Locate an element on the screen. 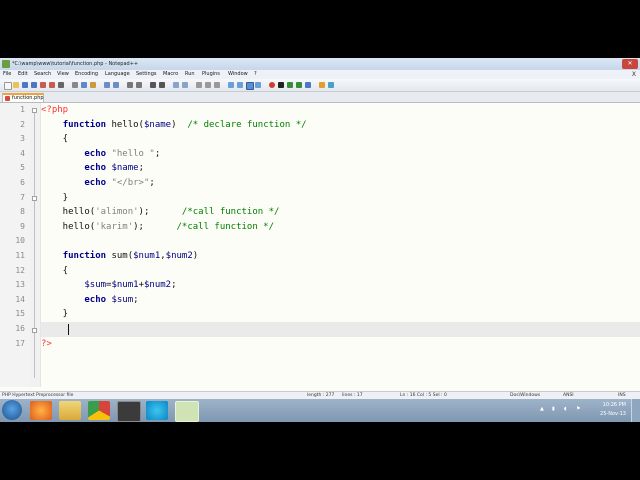 This screenshot has width=640, height=480. menu-file: File is located at coordinates (7, 74).